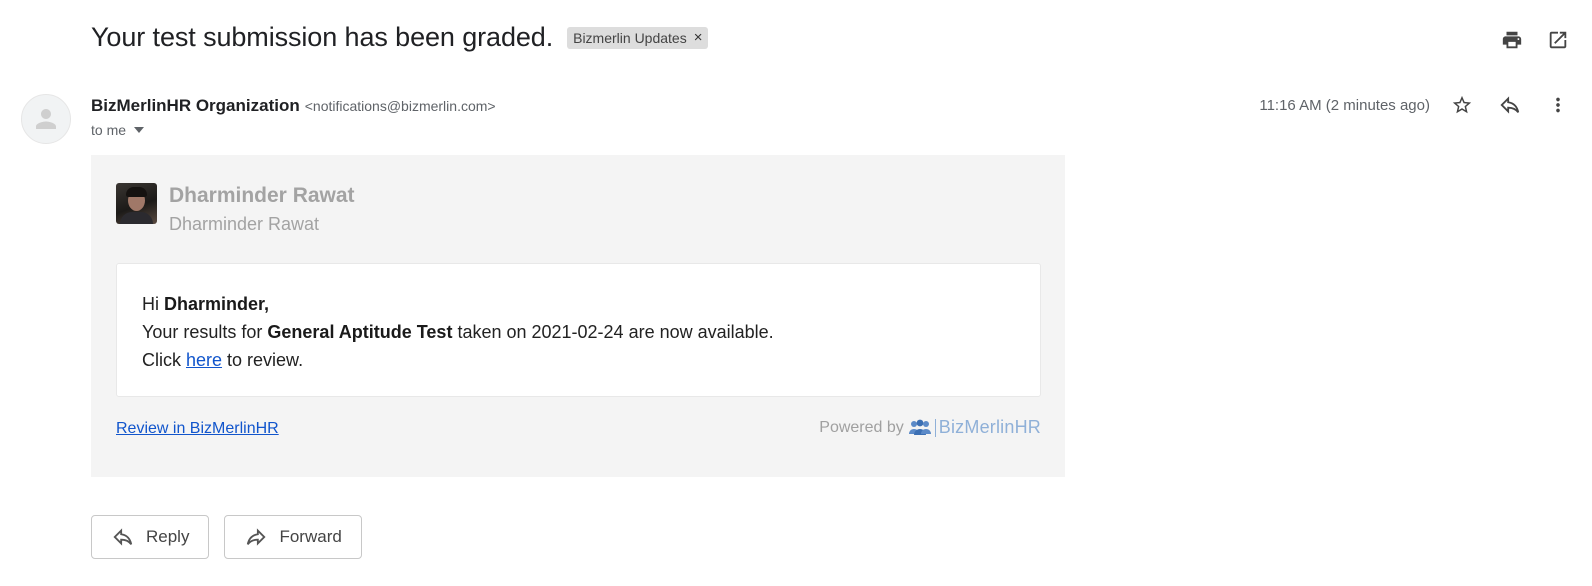 This screenshot has height=586, width=1592. I want to click on forward-label: Forward, so click(310, 536).